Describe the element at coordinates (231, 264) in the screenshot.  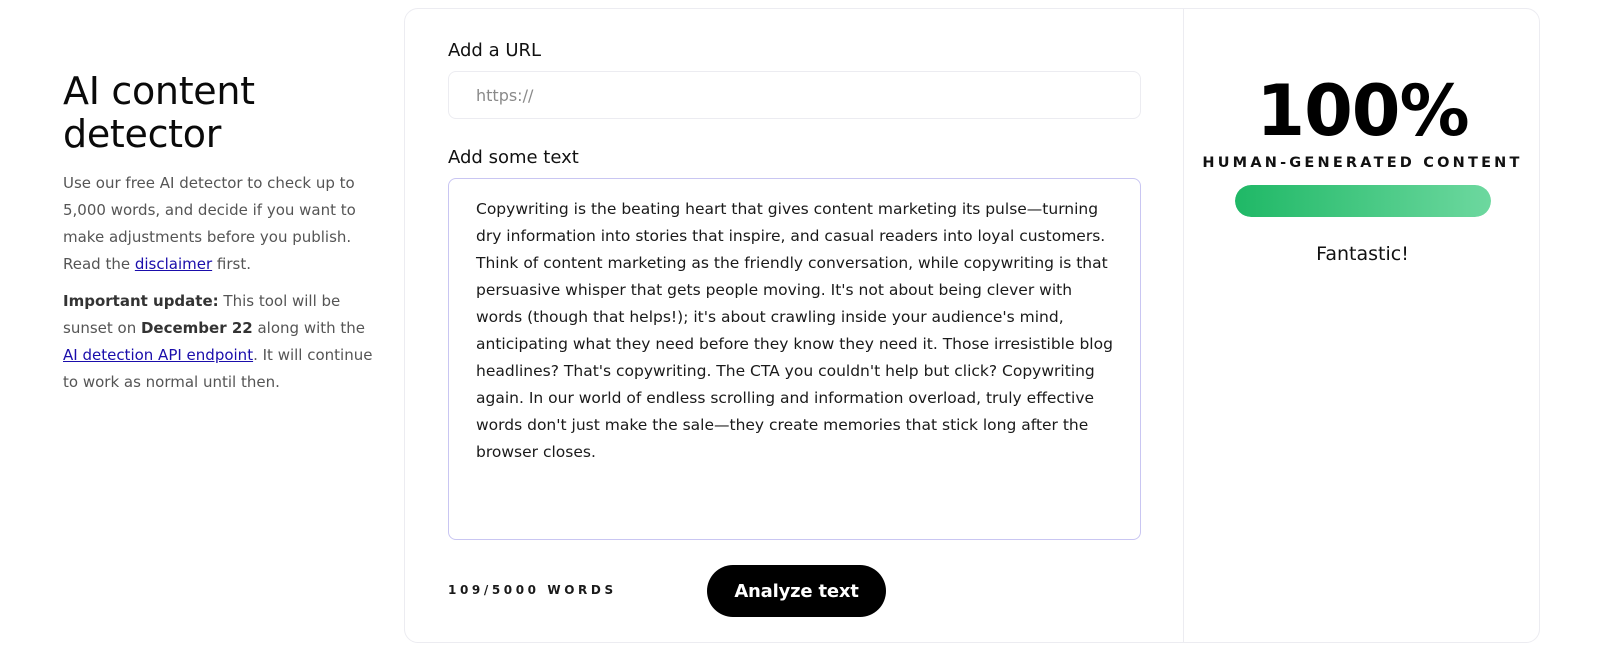
I see `intro-desc-end: first.` at that location.